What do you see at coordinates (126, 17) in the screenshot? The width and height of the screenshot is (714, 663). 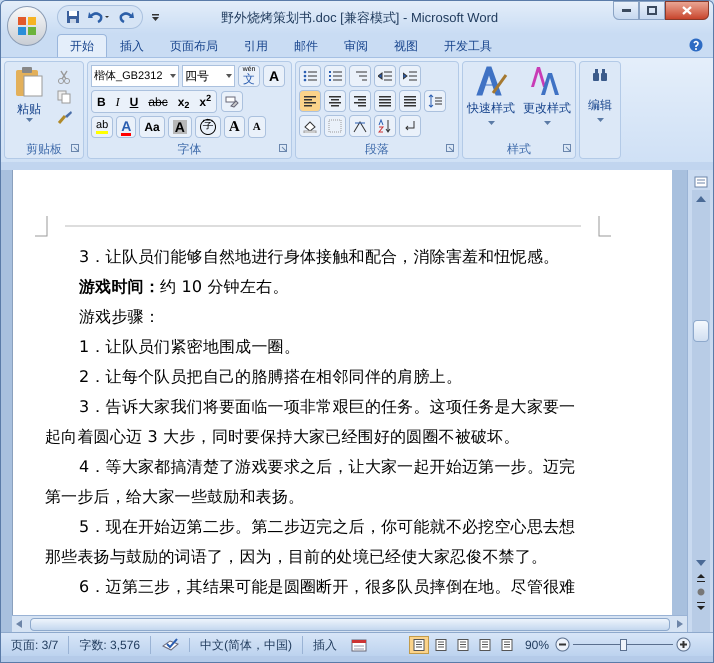 I see `redo-icon` at bounding box center [126, 17].